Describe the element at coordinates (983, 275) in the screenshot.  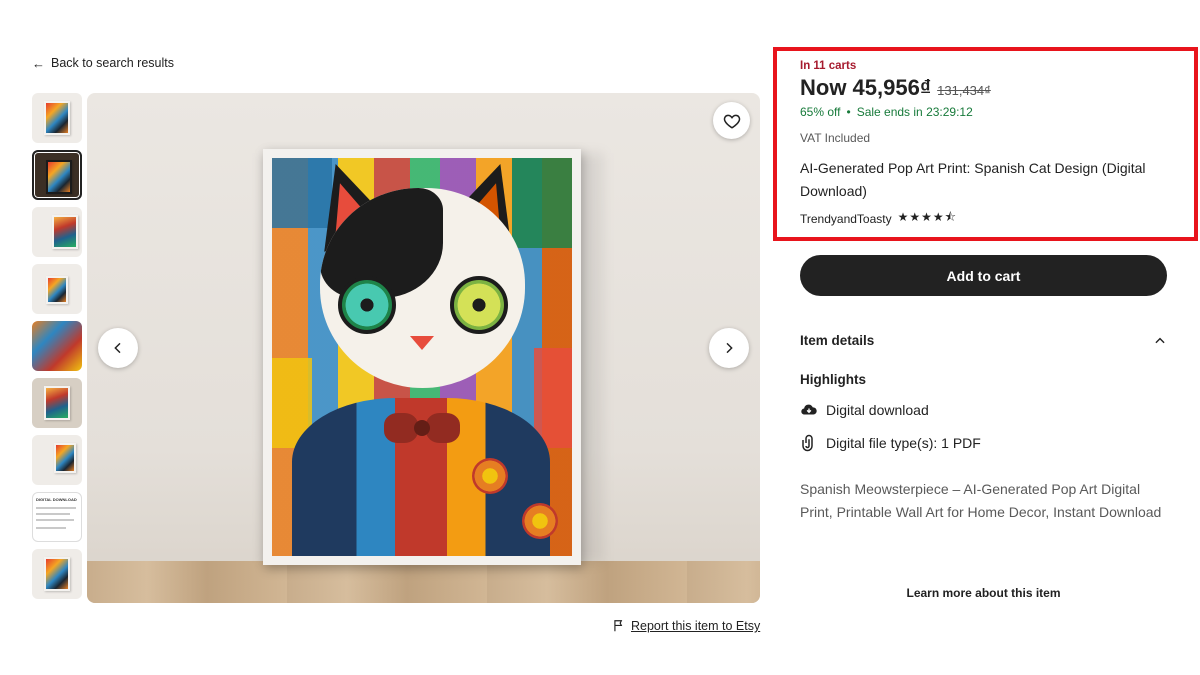
I see `add-to-cart-button: Add to cart` at that location.